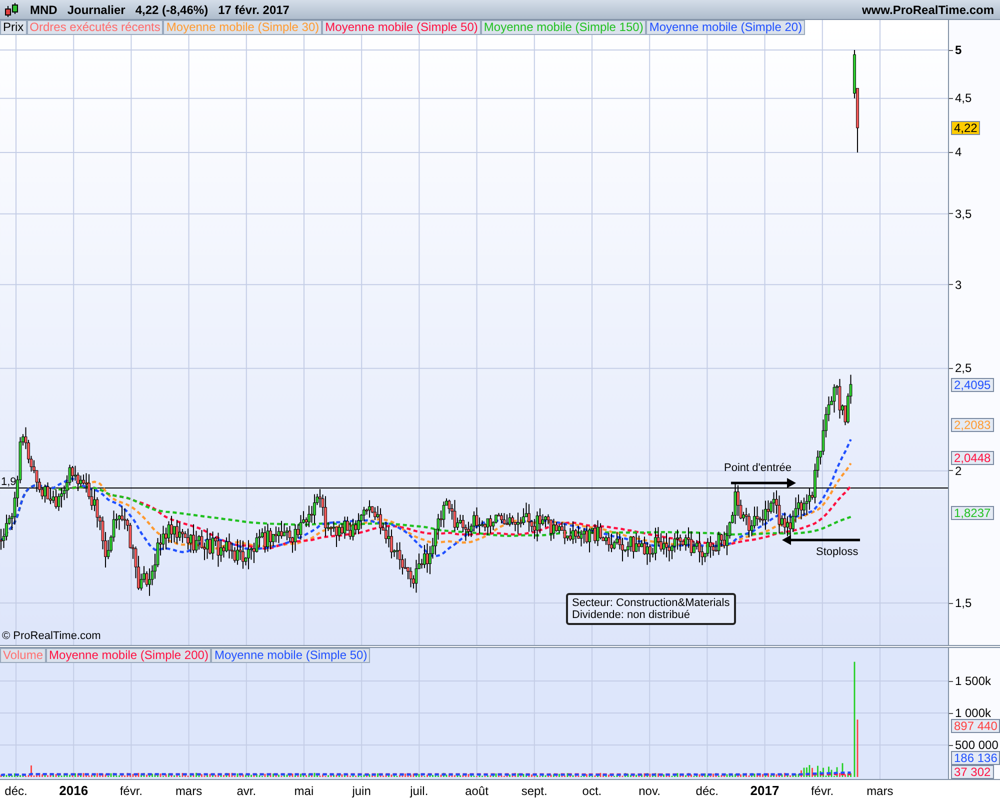  Describe the element at coordinates (765, 790) in the screenshot. I see `axis-label: 2017` at that location.